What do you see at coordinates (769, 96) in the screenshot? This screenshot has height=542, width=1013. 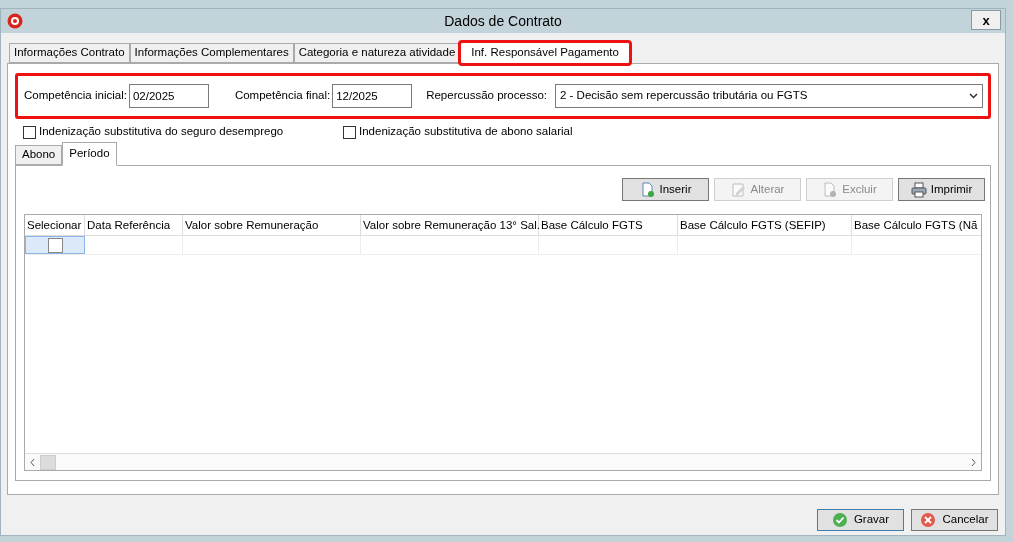 I see `repercussion-dropdown: 2 - Decisão sem repercussão tributária ou FGTS` at bounding box center [769, 96].